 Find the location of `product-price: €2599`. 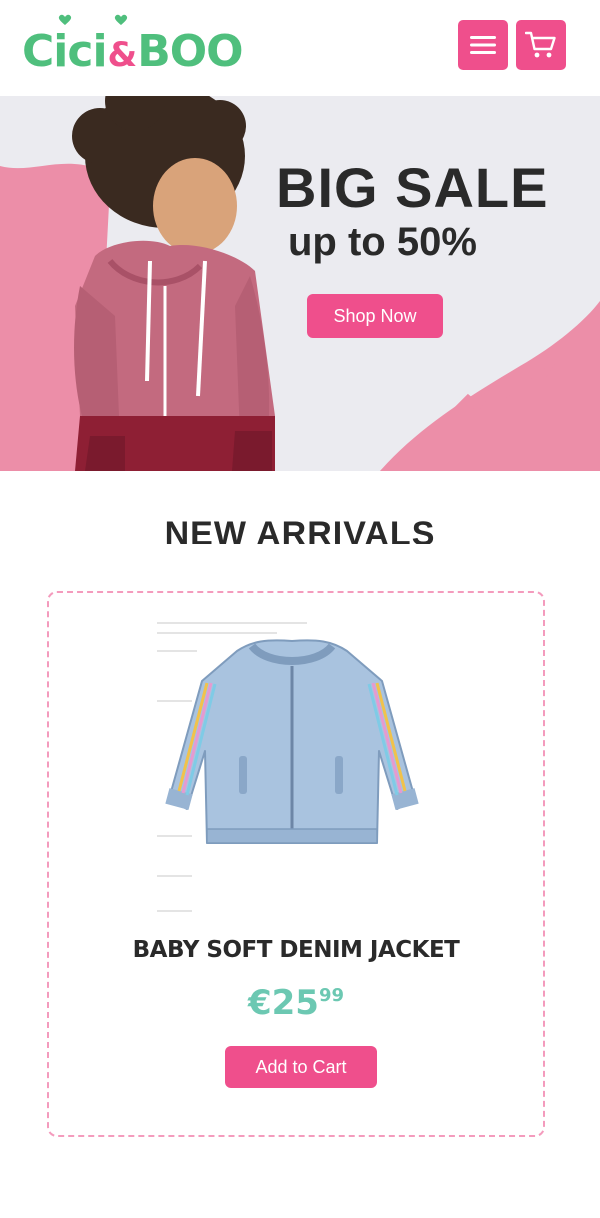

product-price: €2599 is located at coordinates (296, 1003).